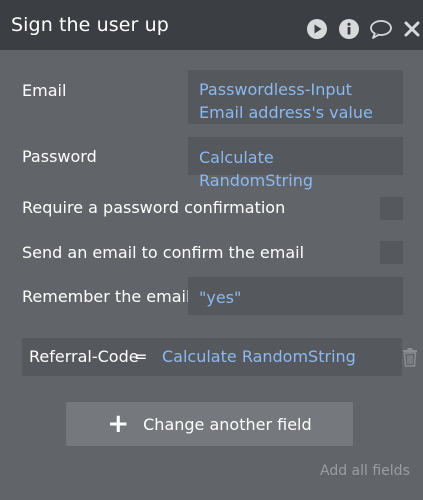 Image resolution: width=423 pixels, height=500 pixels. What do you see at coordinates (365, 471) in the screenshot?
I see `add-all-fields-link: Add all fields` at bounding box center [365, 471].